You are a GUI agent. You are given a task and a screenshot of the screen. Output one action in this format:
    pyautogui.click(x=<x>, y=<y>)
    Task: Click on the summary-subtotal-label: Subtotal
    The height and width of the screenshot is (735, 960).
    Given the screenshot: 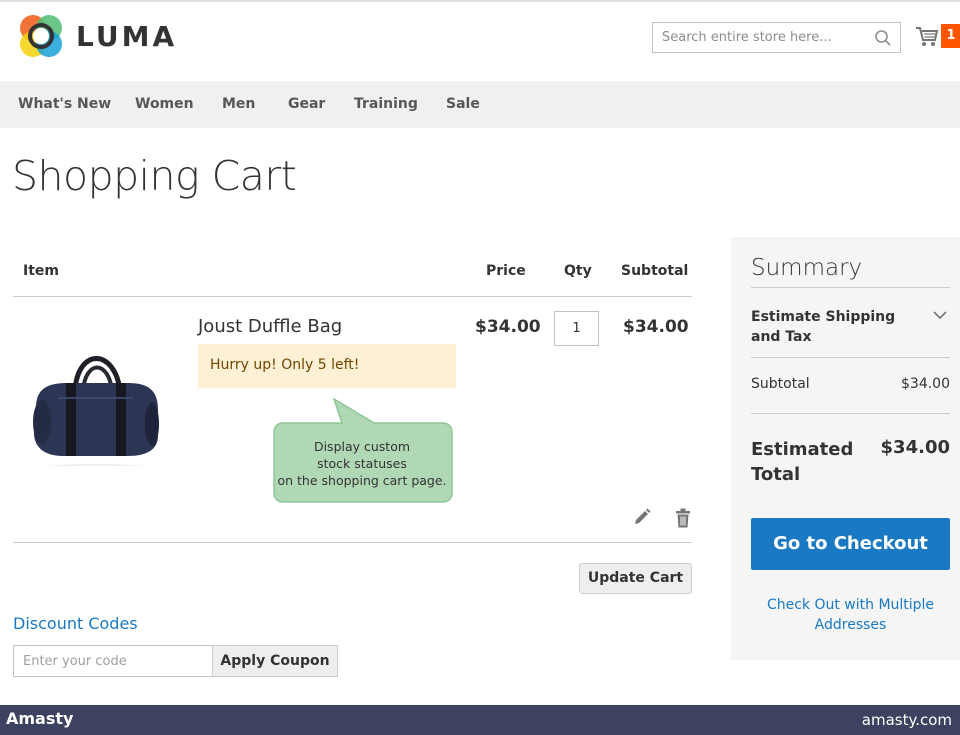 What is the action you would take?
    pyautogui.click(x=780, y=384)
    